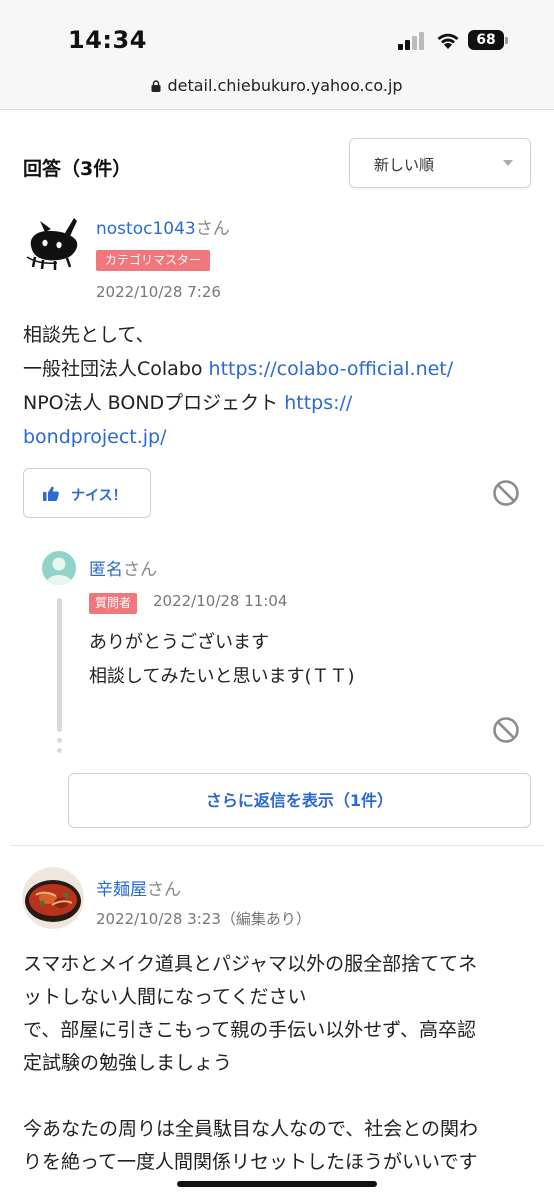 Image resolution: width=554 pixels, height=1200 pixels. I want to click on sort-order-select: 新しい順, so click(440, 163).